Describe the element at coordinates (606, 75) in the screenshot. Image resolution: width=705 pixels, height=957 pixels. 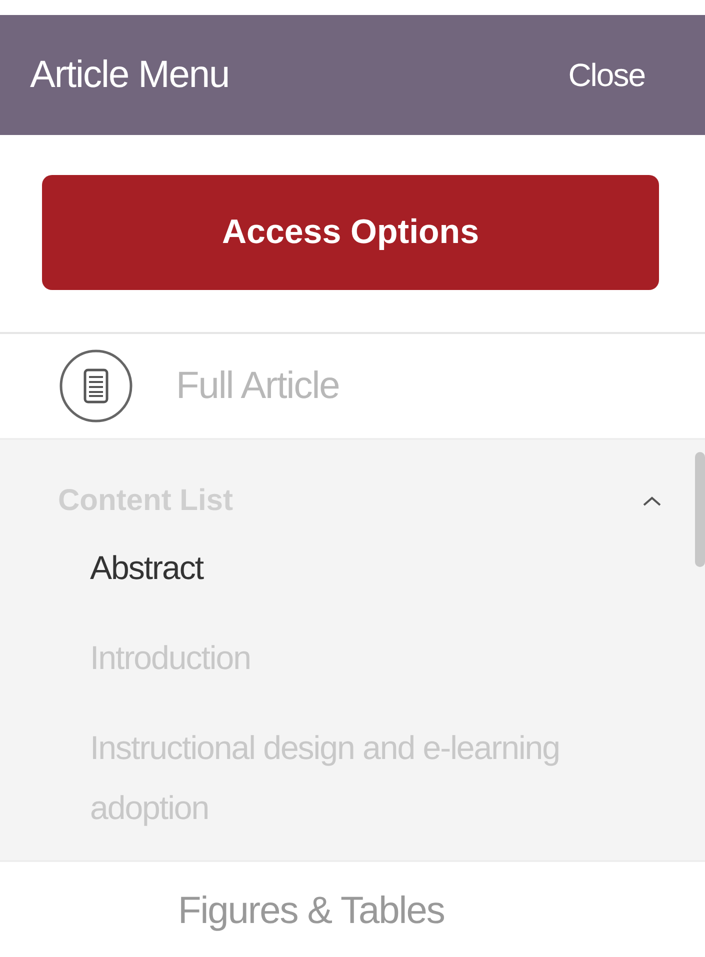
I see `close-button: Close` at that location.